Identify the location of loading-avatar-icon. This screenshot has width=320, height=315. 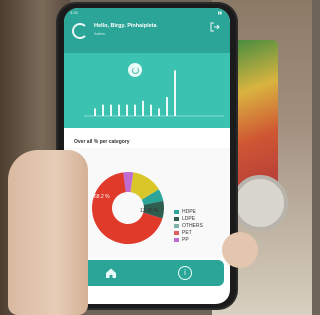
(80, 31).